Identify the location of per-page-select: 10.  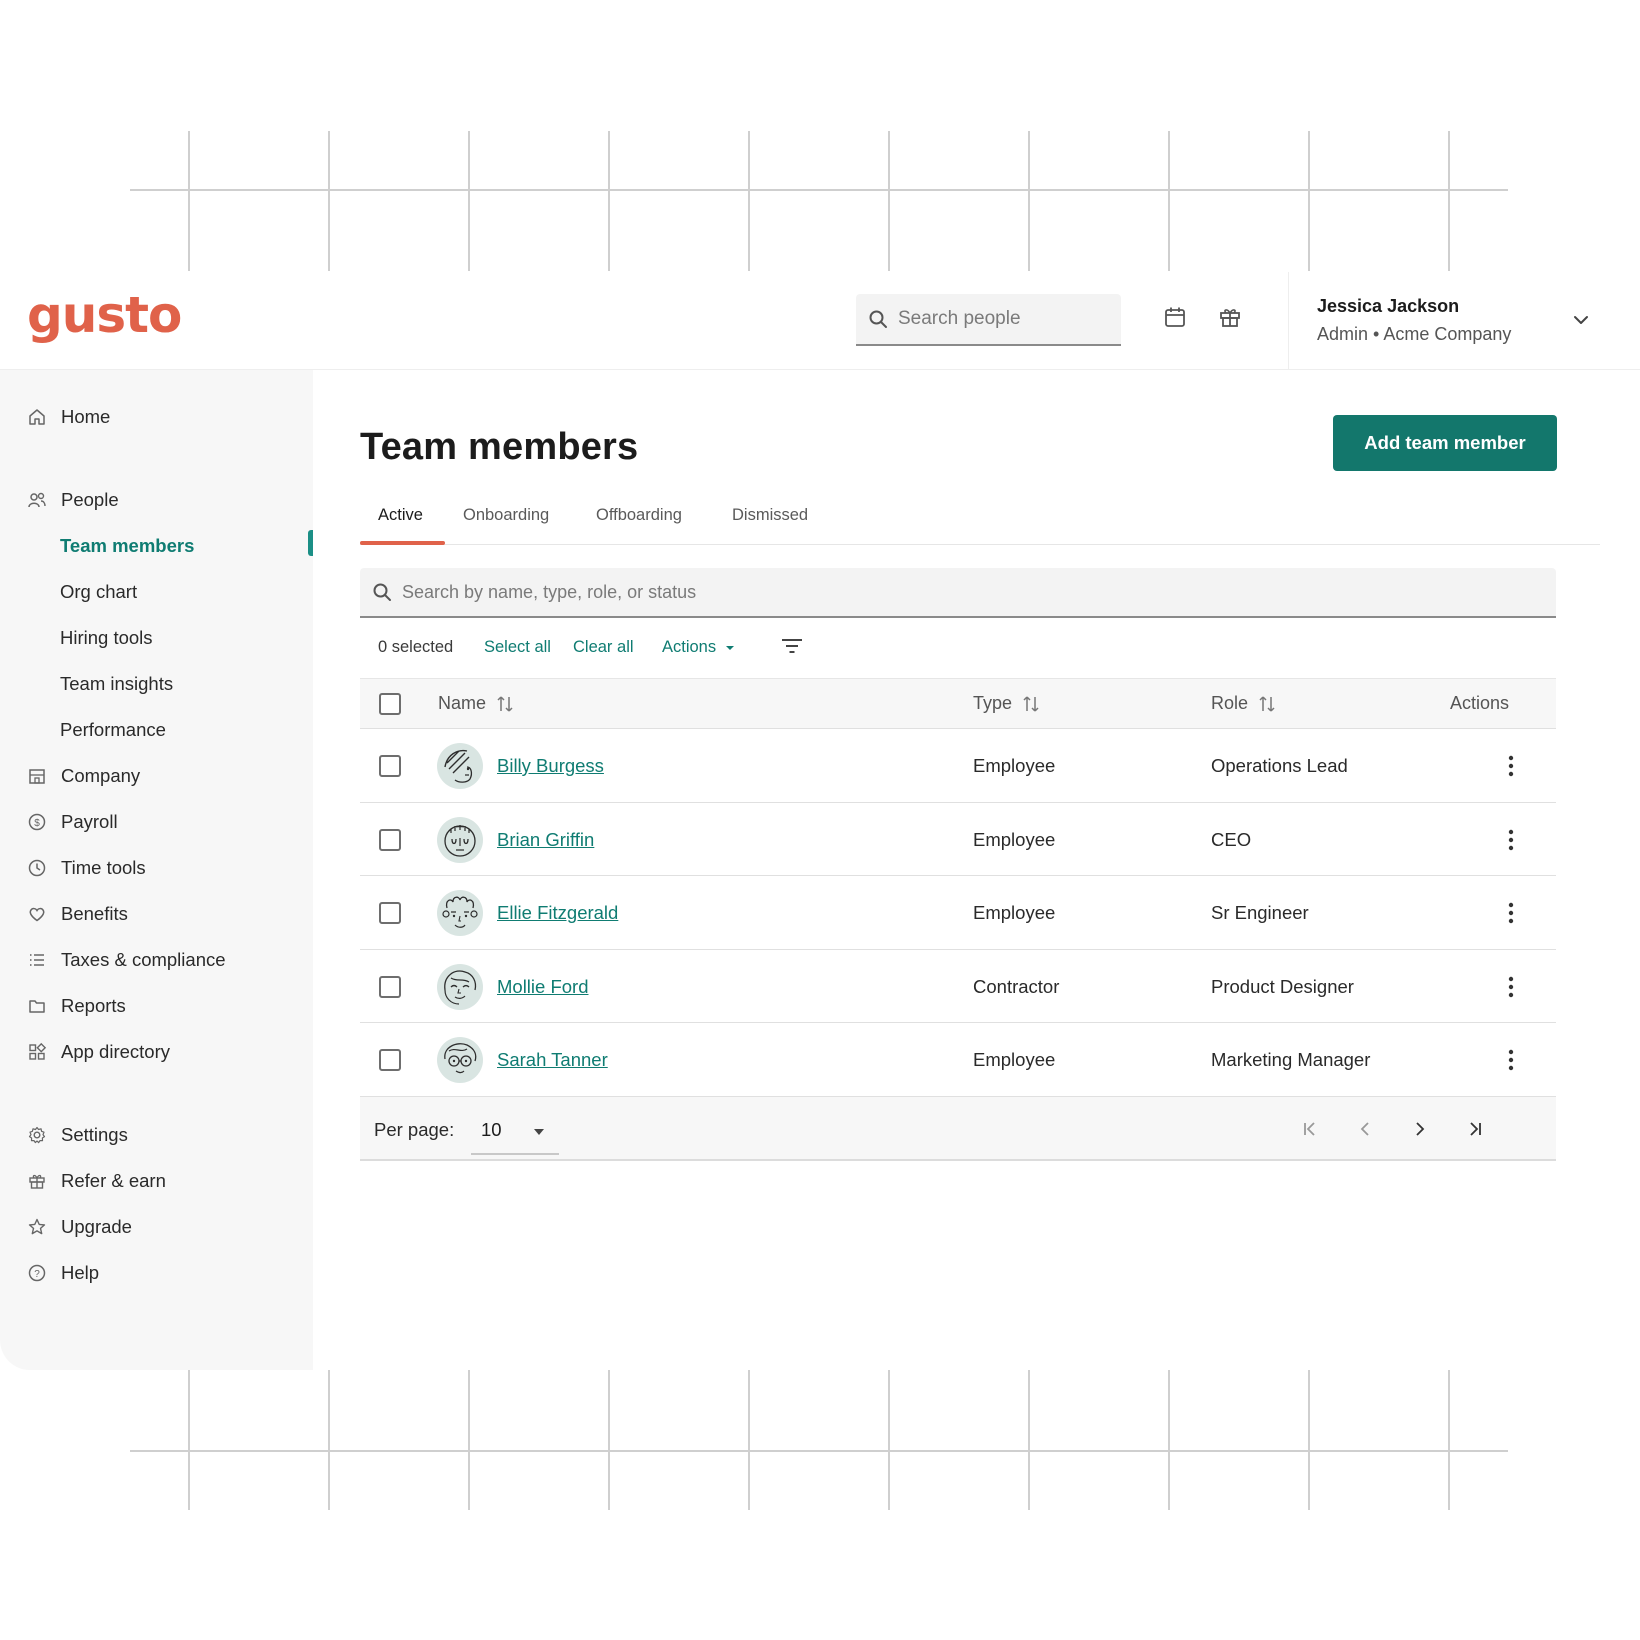
(515, 1130).